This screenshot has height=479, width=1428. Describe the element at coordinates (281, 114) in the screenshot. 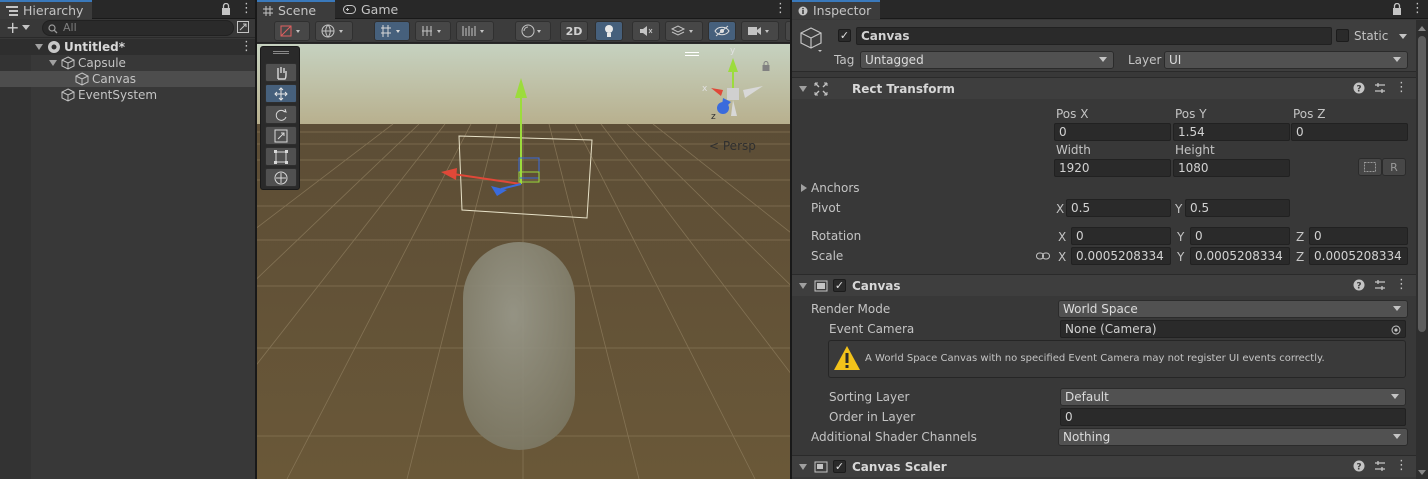

I see `rotate-tool-button` at that location.